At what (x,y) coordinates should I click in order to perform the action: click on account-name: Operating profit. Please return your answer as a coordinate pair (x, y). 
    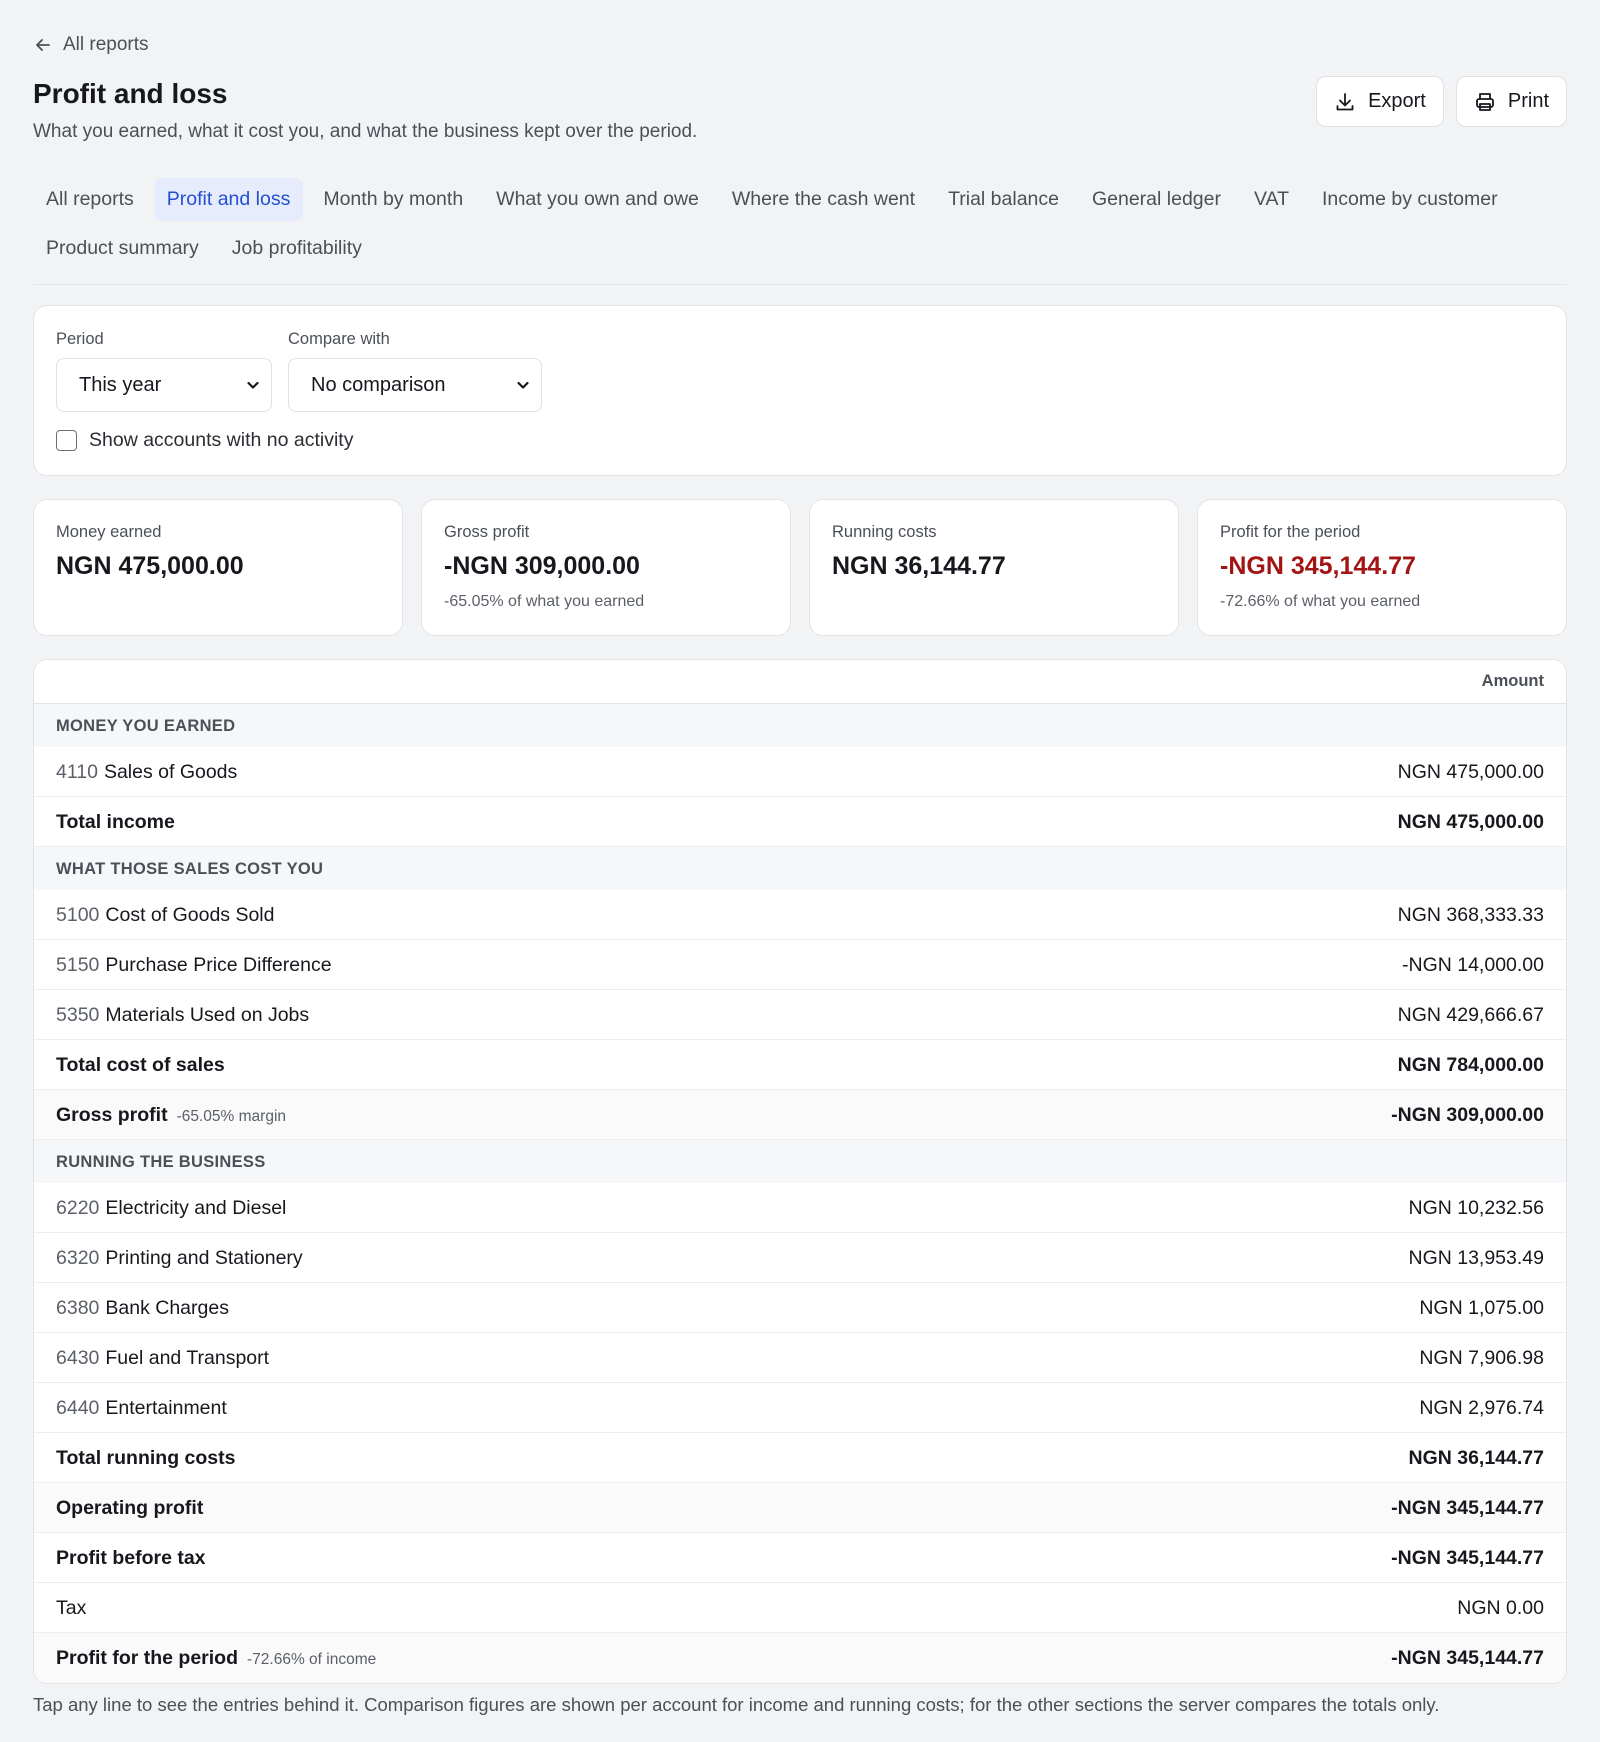
    Looking at the image, I should click on (130, 1508).